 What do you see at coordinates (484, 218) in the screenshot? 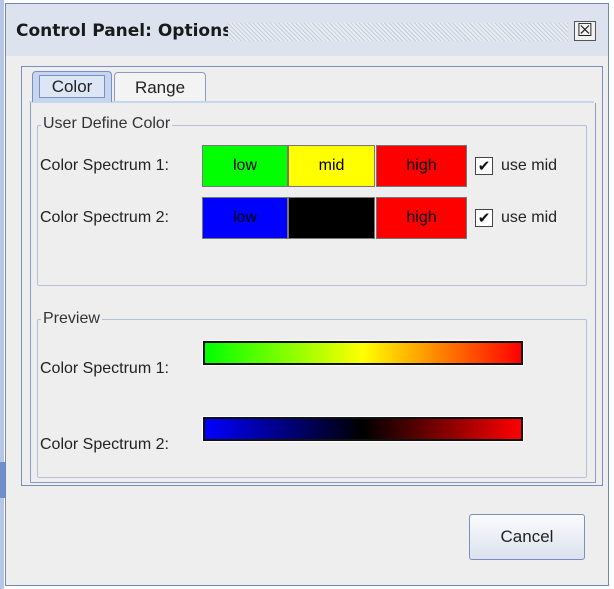
I see `spectrum2-use-mid-checkbox: ✔` at bounding box center [484, 218].